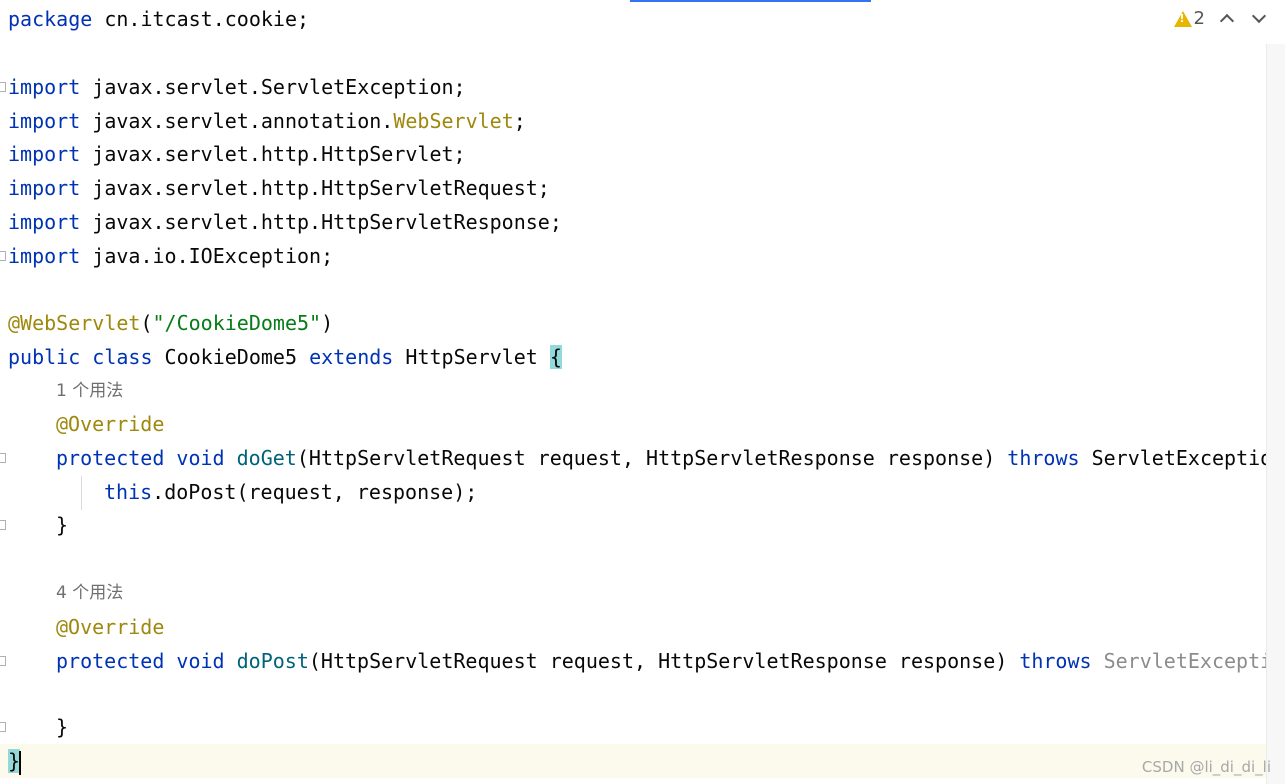  What do you see at coordinates (273, 154) in the screenshot?
I see `code-text: javax.servlet.http.HttpServlet;` at bounding box center [273, 154].